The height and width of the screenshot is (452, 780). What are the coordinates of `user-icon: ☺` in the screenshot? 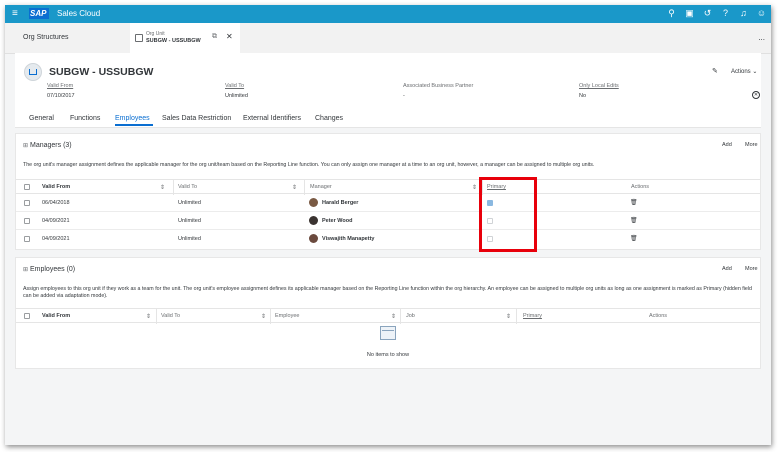 It's located at (761, 13).